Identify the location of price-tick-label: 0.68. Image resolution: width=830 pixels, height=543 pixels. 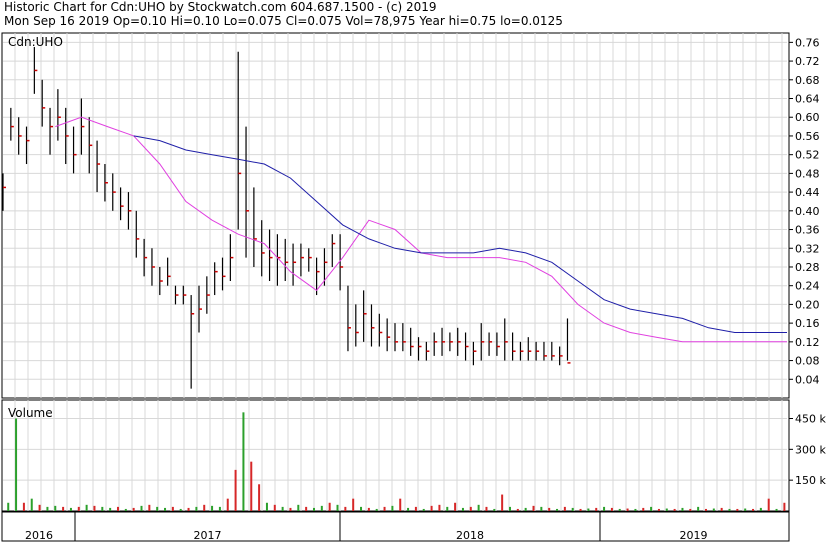
(807, 80).